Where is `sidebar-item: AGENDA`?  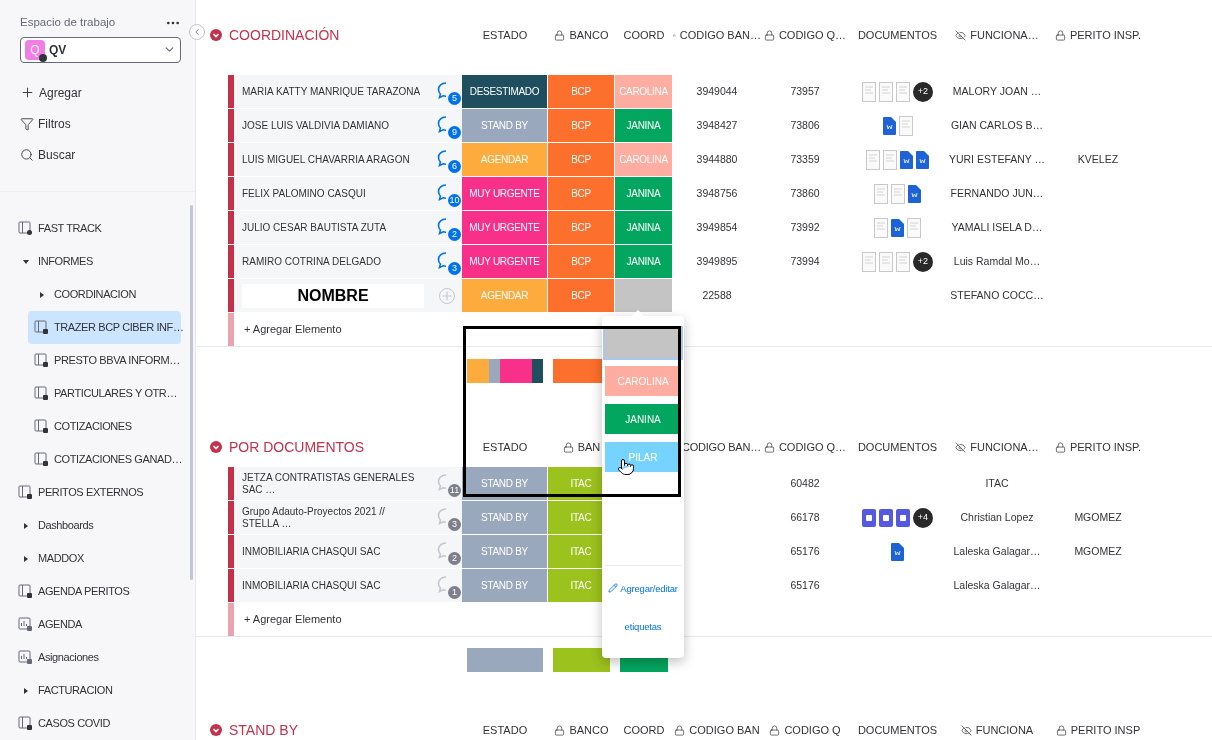
sidebar-item: AGENDA is located at coordinates (98, 624).